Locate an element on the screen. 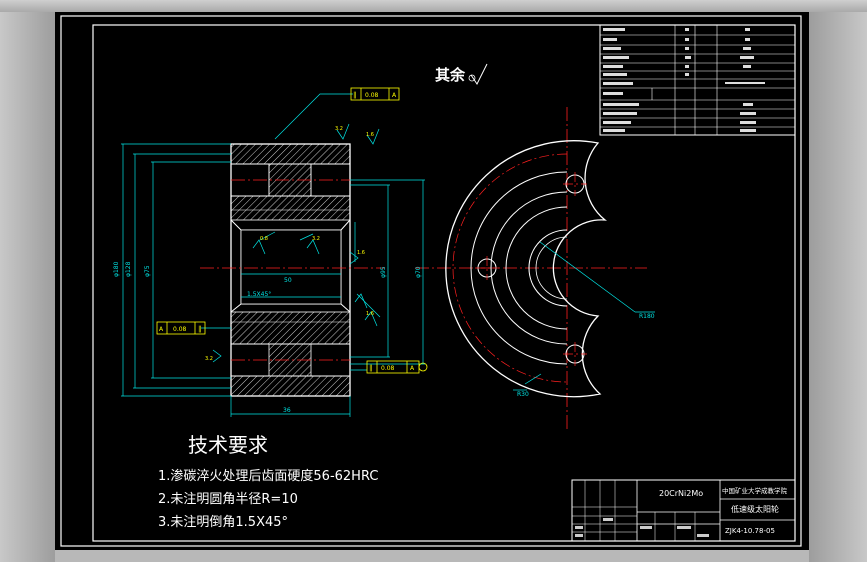  tech-req-item-2: 2.未注明圆角半径R=10 is located at coordinates (228, 499).